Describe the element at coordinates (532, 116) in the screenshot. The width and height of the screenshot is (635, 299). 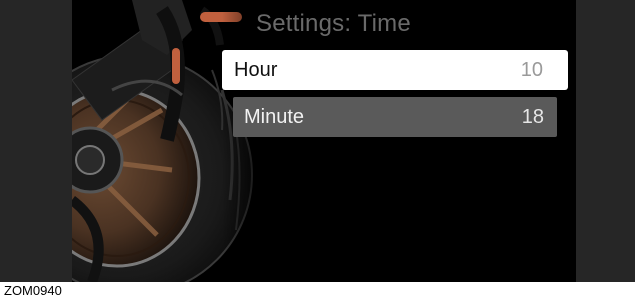
I see `menu-item-value: 18` at that location.